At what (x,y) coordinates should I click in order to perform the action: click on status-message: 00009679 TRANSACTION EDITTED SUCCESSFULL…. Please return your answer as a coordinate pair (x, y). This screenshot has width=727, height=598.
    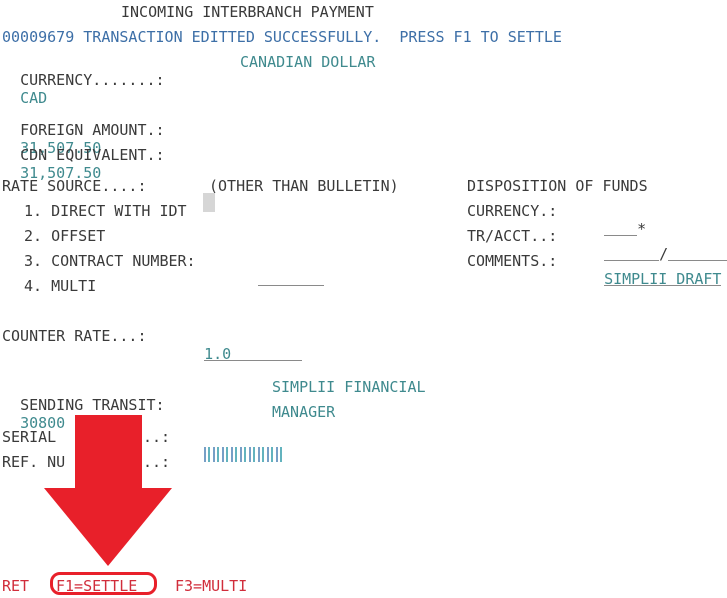
    Looking at the image, I should click on (282, 37).